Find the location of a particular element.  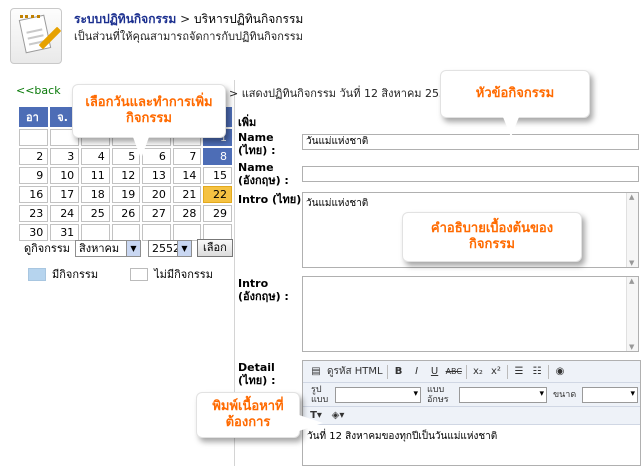

calendar-day: 20 is located at coordinates (156, 194).